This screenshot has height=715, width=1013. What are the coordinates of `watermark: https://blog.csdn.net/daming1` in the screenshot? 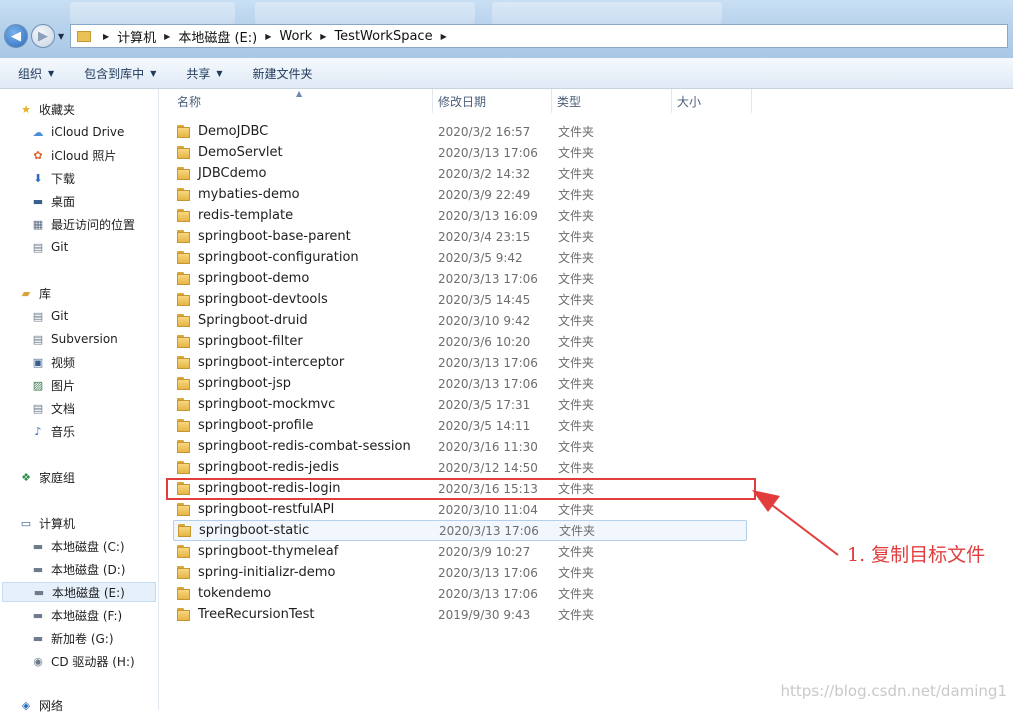 It's located at (893, 691).